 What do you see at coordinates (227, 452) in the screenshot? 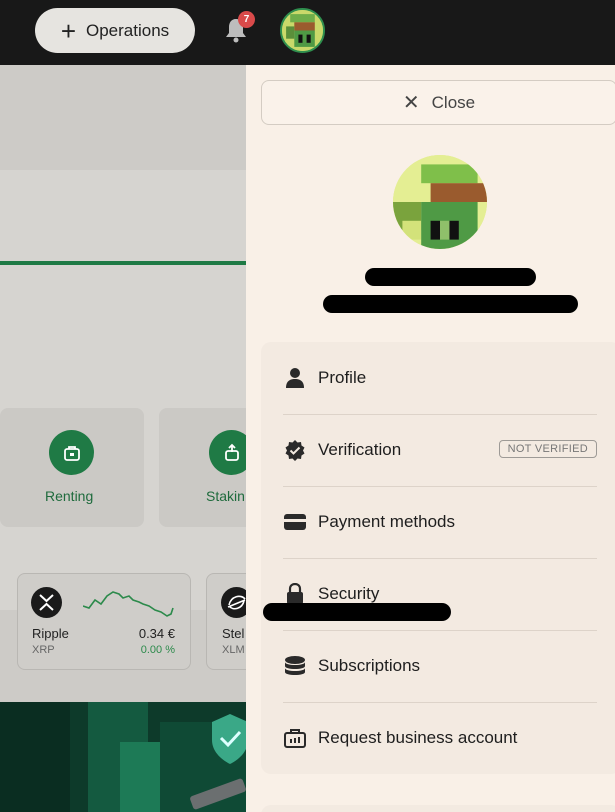
I see `staking-icon` at bounding box center [227, 452].